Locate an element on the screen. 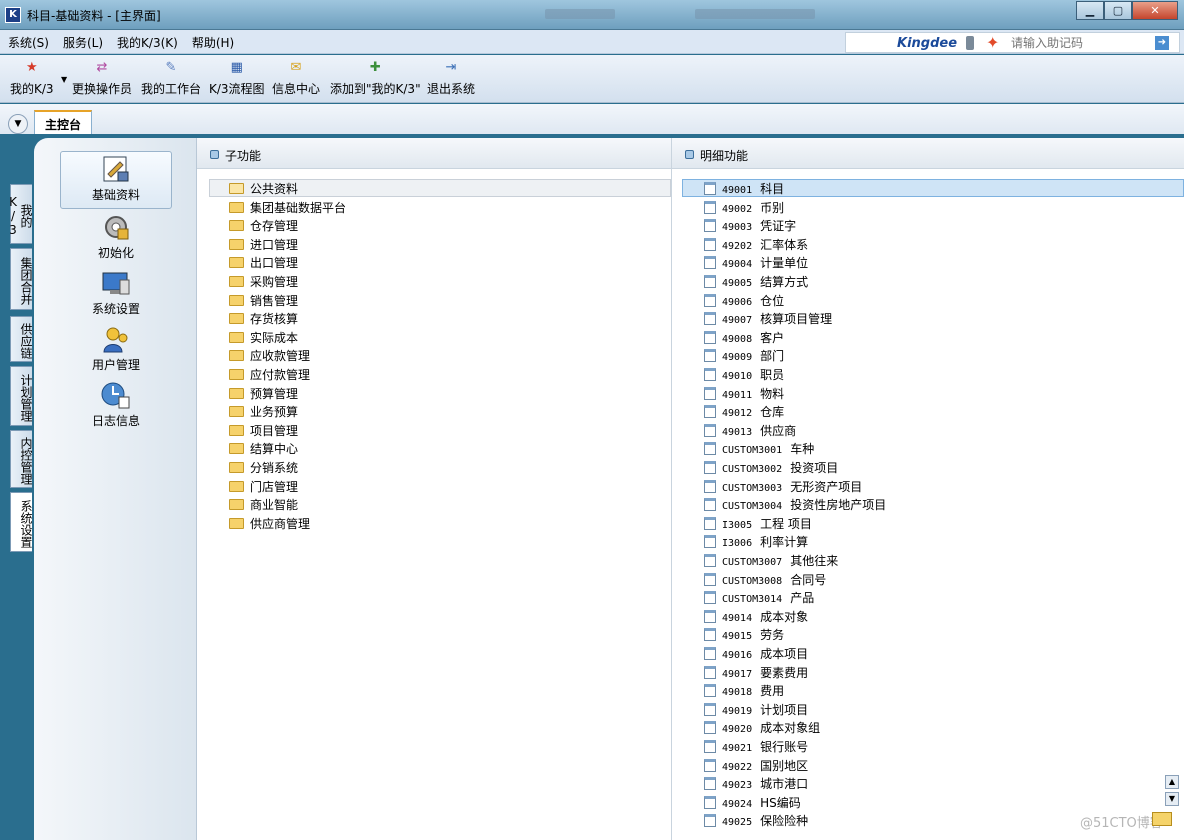 This screenshot has width=1184, height=840. subfunction-item: 仓存管理 is located at coordinates (263, 226).